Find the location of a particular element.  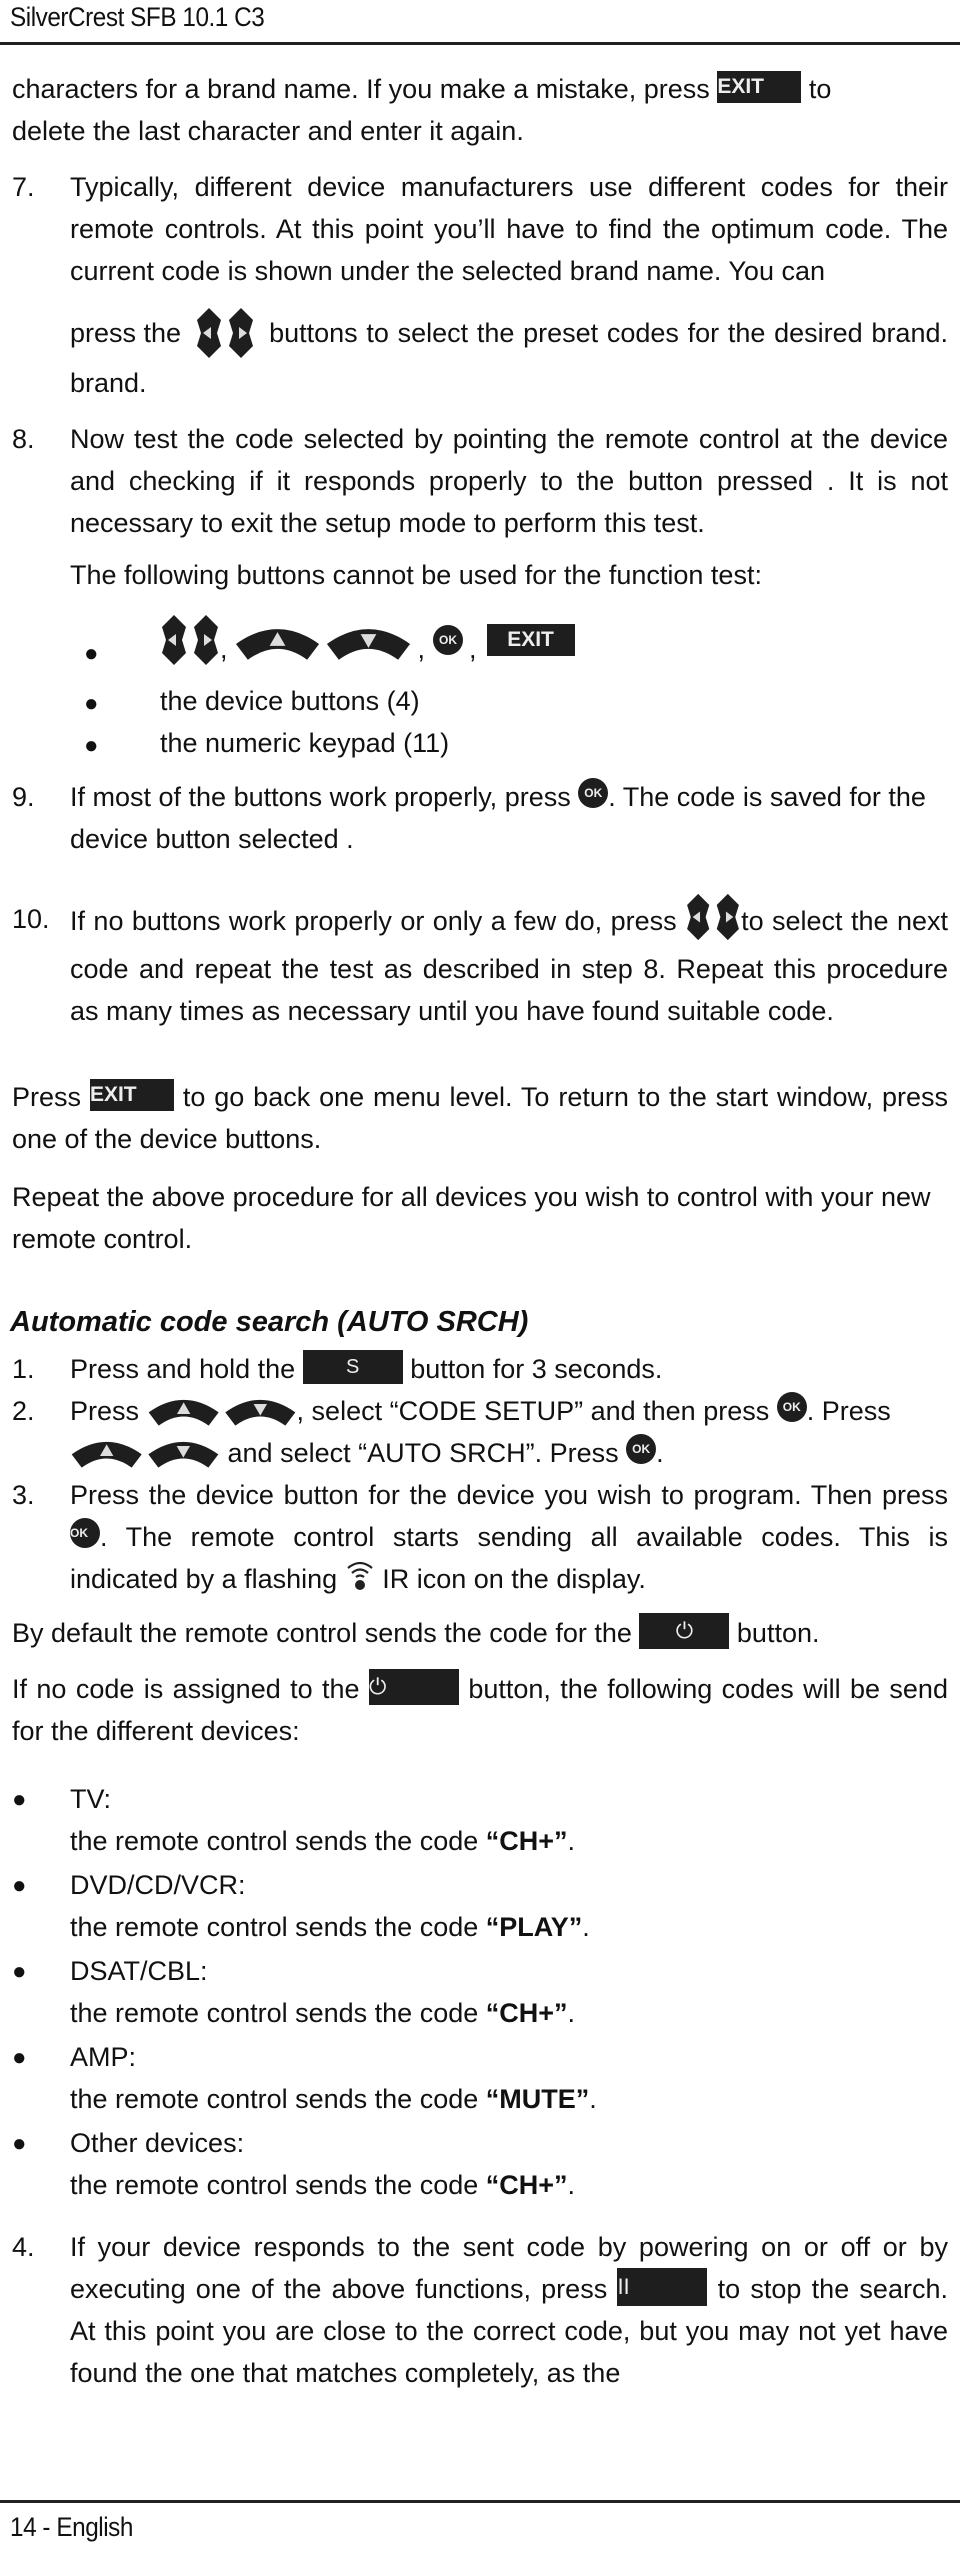

bullet-device-buttons: the device buttons (4) is located at coordinates (290, 701).